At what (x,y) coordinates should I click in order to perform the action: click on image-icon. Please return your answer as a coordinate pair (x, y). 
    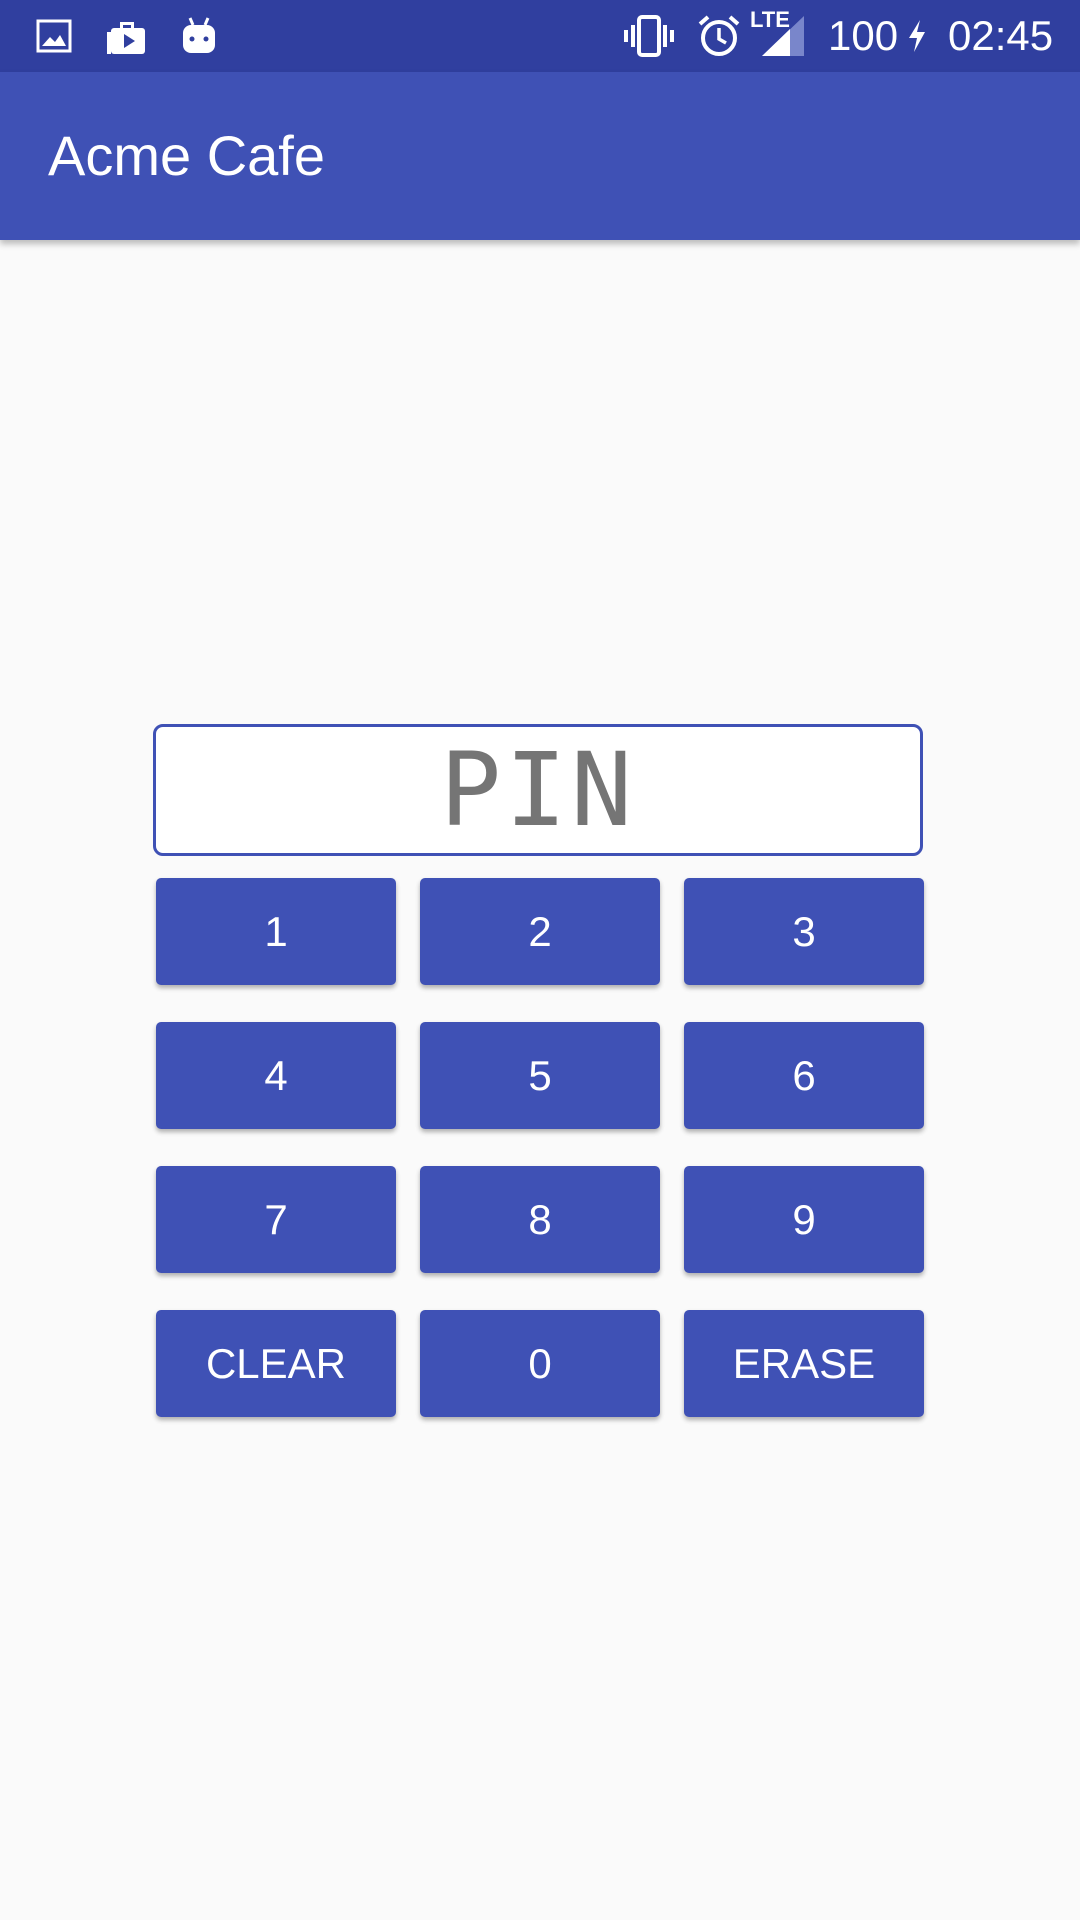
    Looking at the image, I should click on (54, 36).